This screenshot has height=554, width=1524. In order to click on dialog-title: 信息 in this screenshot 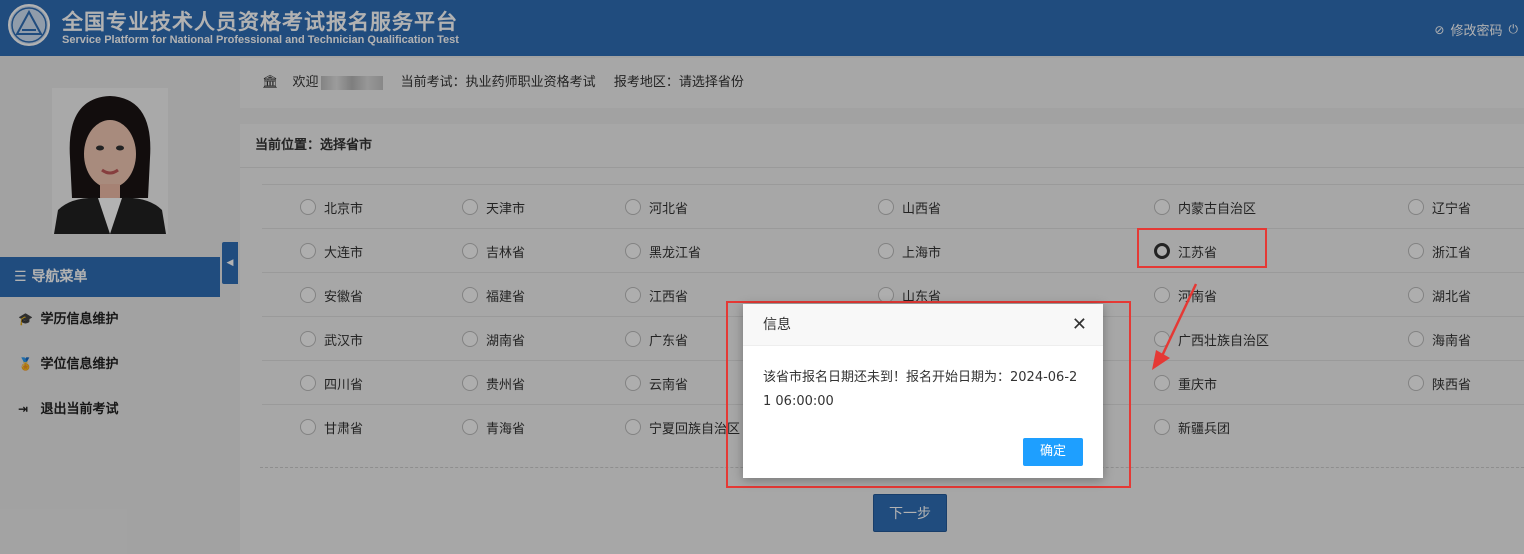, I will do `click(777, 325)`.